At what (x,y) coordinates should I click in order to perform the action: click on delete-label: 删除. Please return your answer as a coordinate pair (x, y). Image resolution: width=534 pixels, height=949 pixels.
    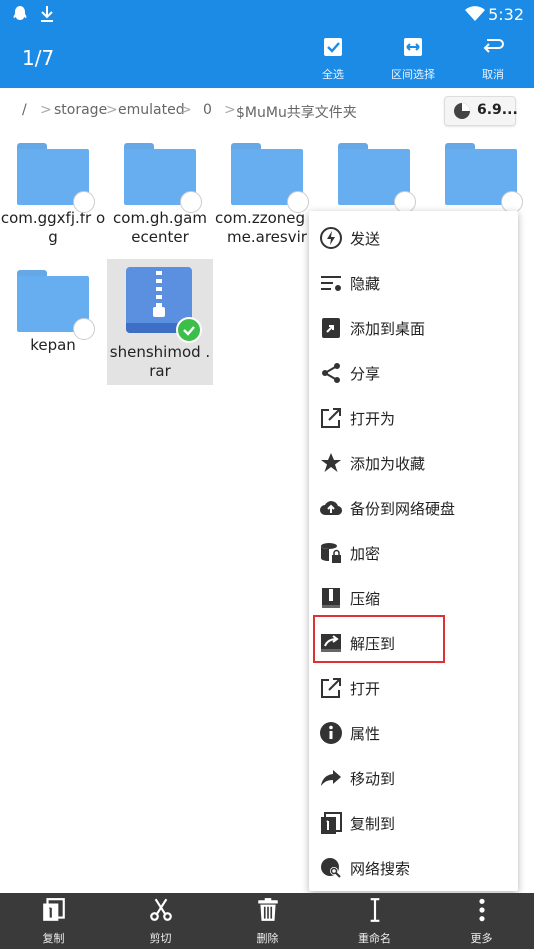
    Looking at the image, I should click on (267, 938).